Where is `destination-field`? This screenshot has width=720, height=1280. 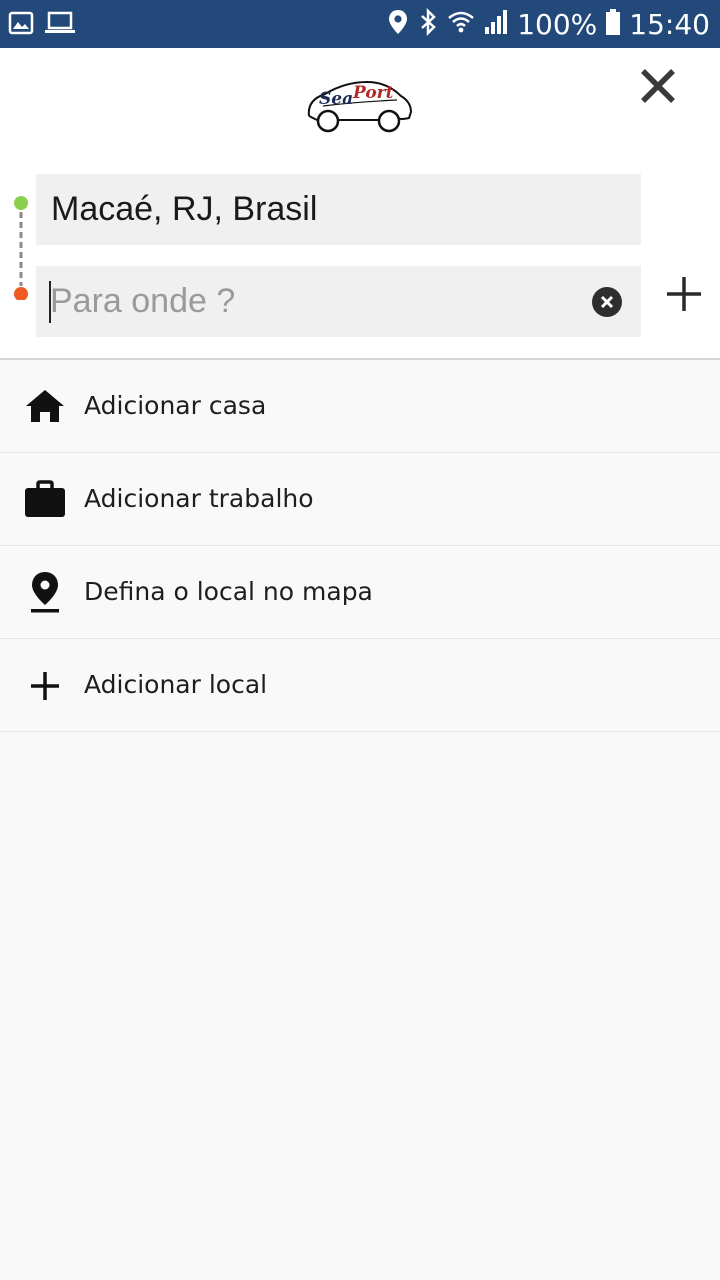
destination-field is located at coordinates (338, 301).